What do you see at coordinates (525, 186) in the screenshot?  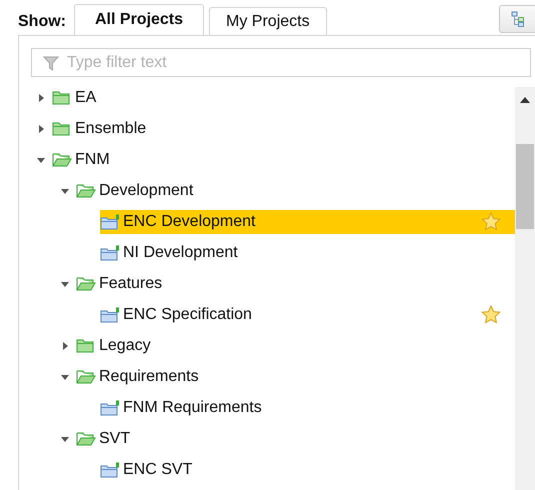 I see `scrollbar-thumb` at bounding box center [525, 186].